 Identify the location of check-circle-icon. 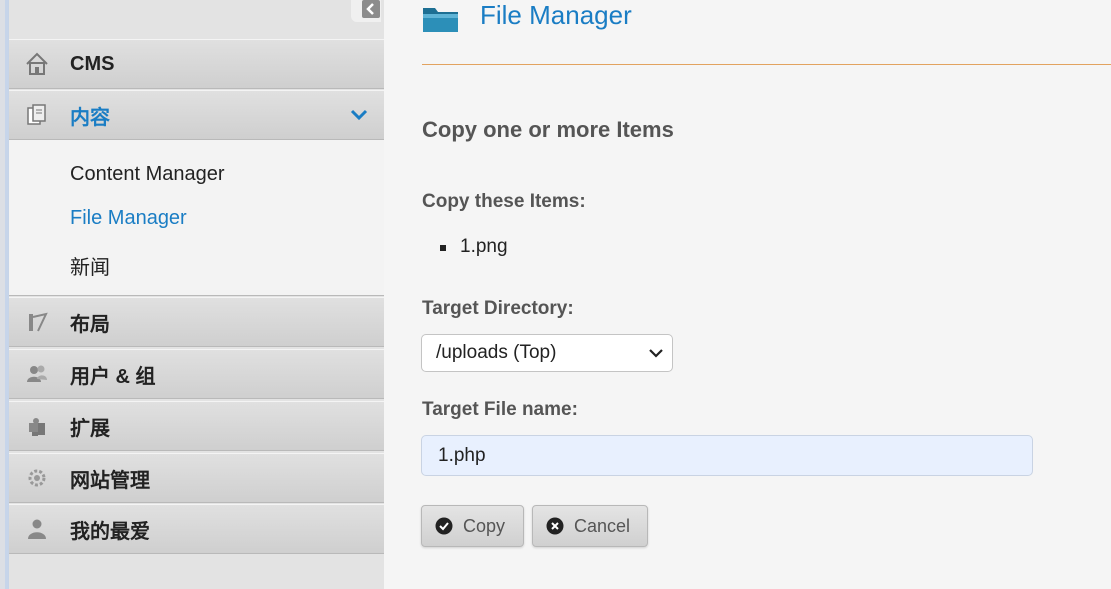
(444, 526).